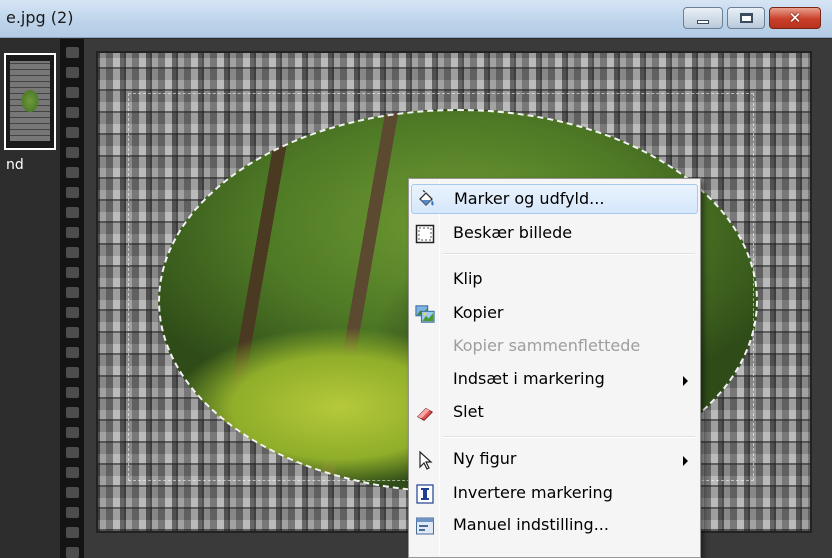 The image size is (832, 558). What do you see at coordinates (478, 312) in the screenshot?
I see `menu-item-label: Kopier` at bounding box center [478, 312].